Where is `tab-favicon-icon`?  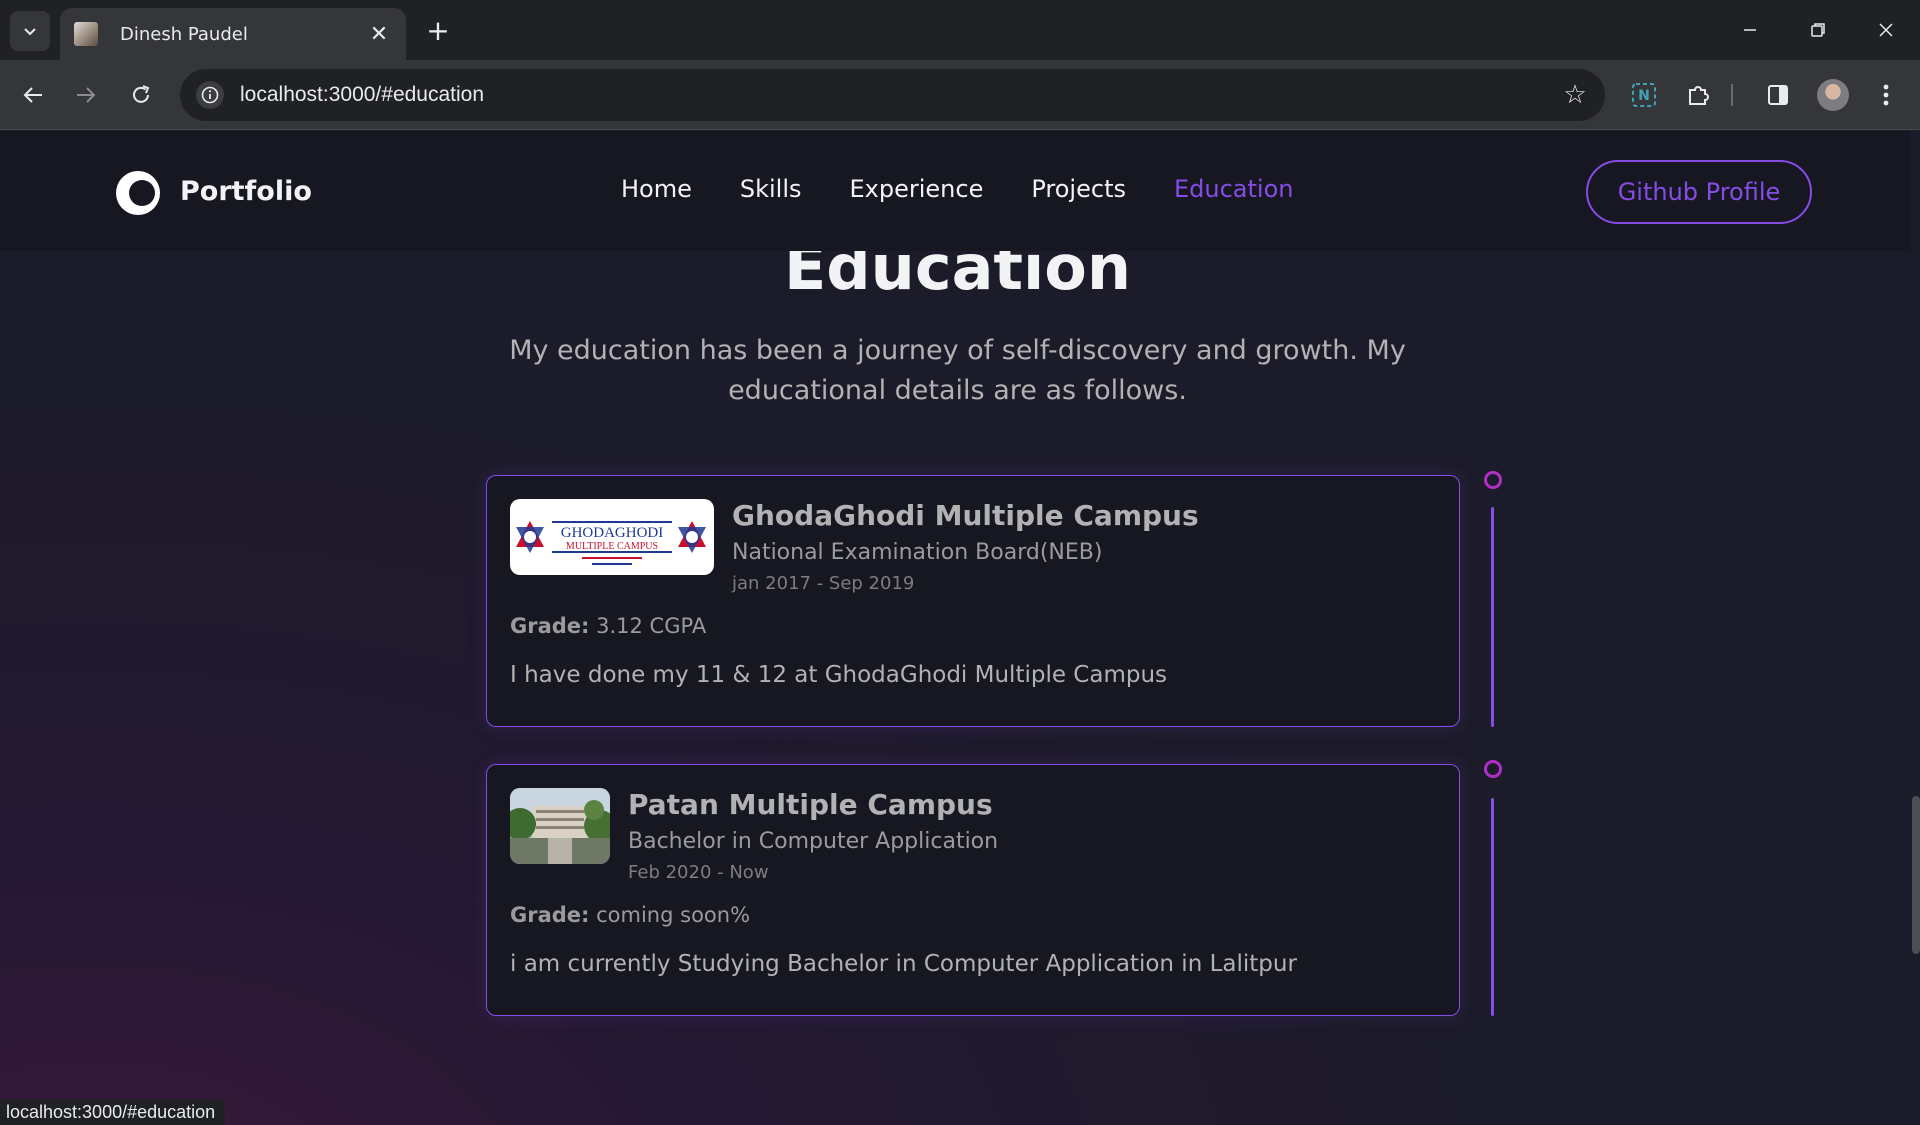
tab-favicon-icon is located at coordinates (86, 34).